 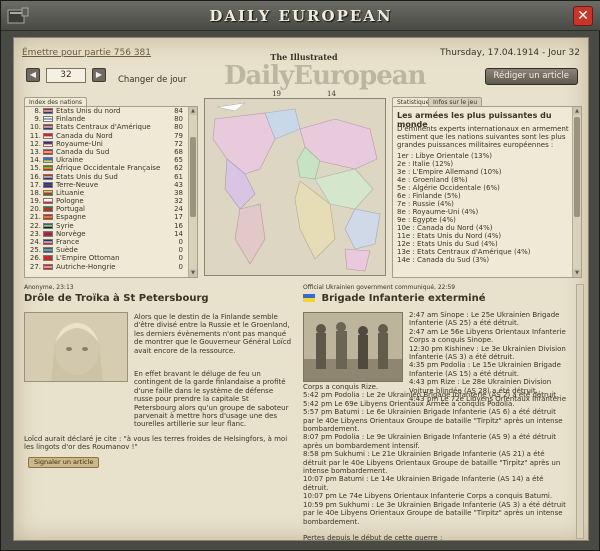 I want to click on nation-rank: 26., so click(x=35, y=258).